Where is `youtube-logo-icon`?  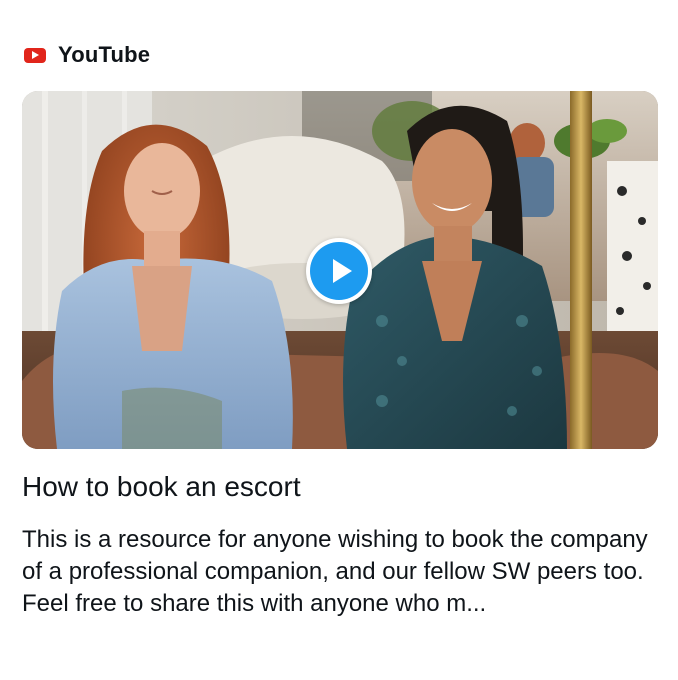 youtube-logo-icon is located at coordinates (35, 55).